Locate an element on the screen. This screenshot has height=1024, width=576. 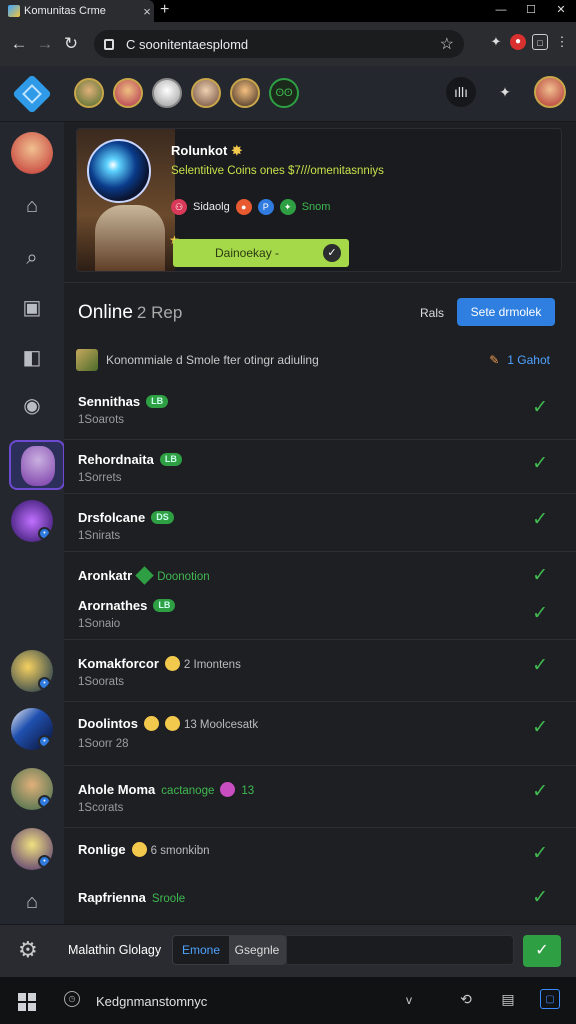
house-icon: ⌂ is located at coordinates (32, 902).